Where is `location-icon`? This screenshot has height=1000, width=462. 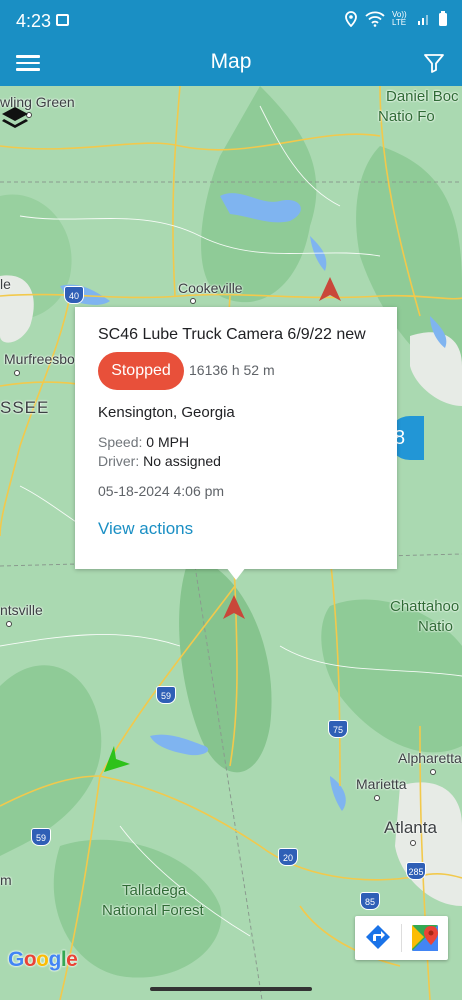 location-icon is located at coordinates (351, 19).